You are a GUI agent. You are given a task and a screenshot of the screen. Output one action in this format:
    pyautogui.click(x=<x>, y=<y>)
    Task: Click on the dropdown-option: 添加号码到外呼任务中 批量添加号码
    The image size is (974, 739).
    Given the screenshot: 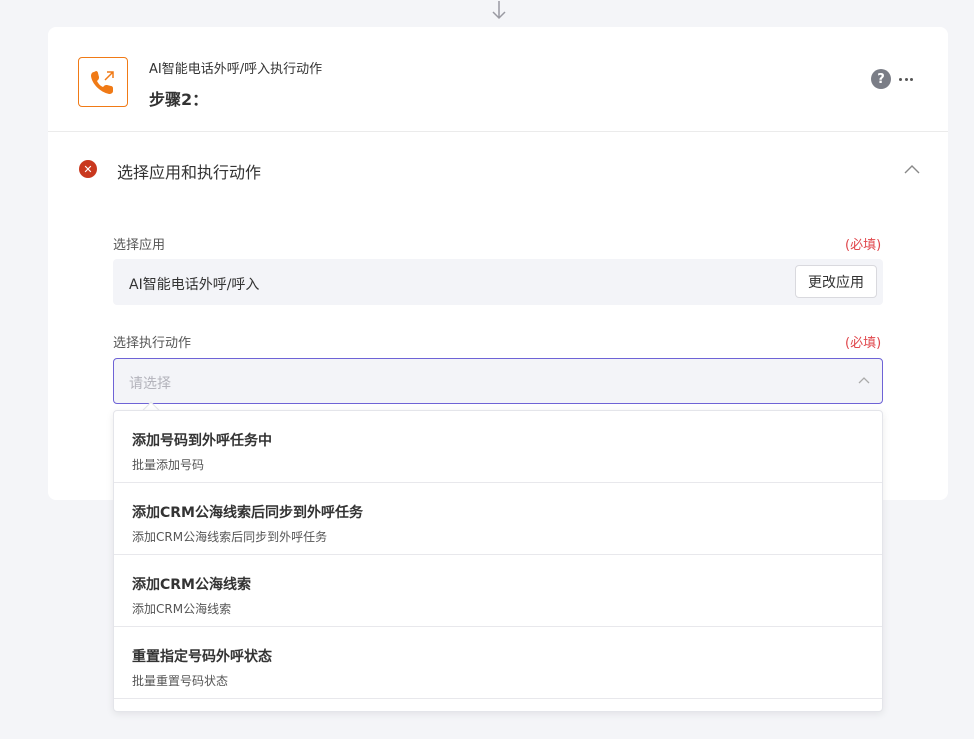 What is the action you would take?
    pyautogui.click(x=498, y=447)
    